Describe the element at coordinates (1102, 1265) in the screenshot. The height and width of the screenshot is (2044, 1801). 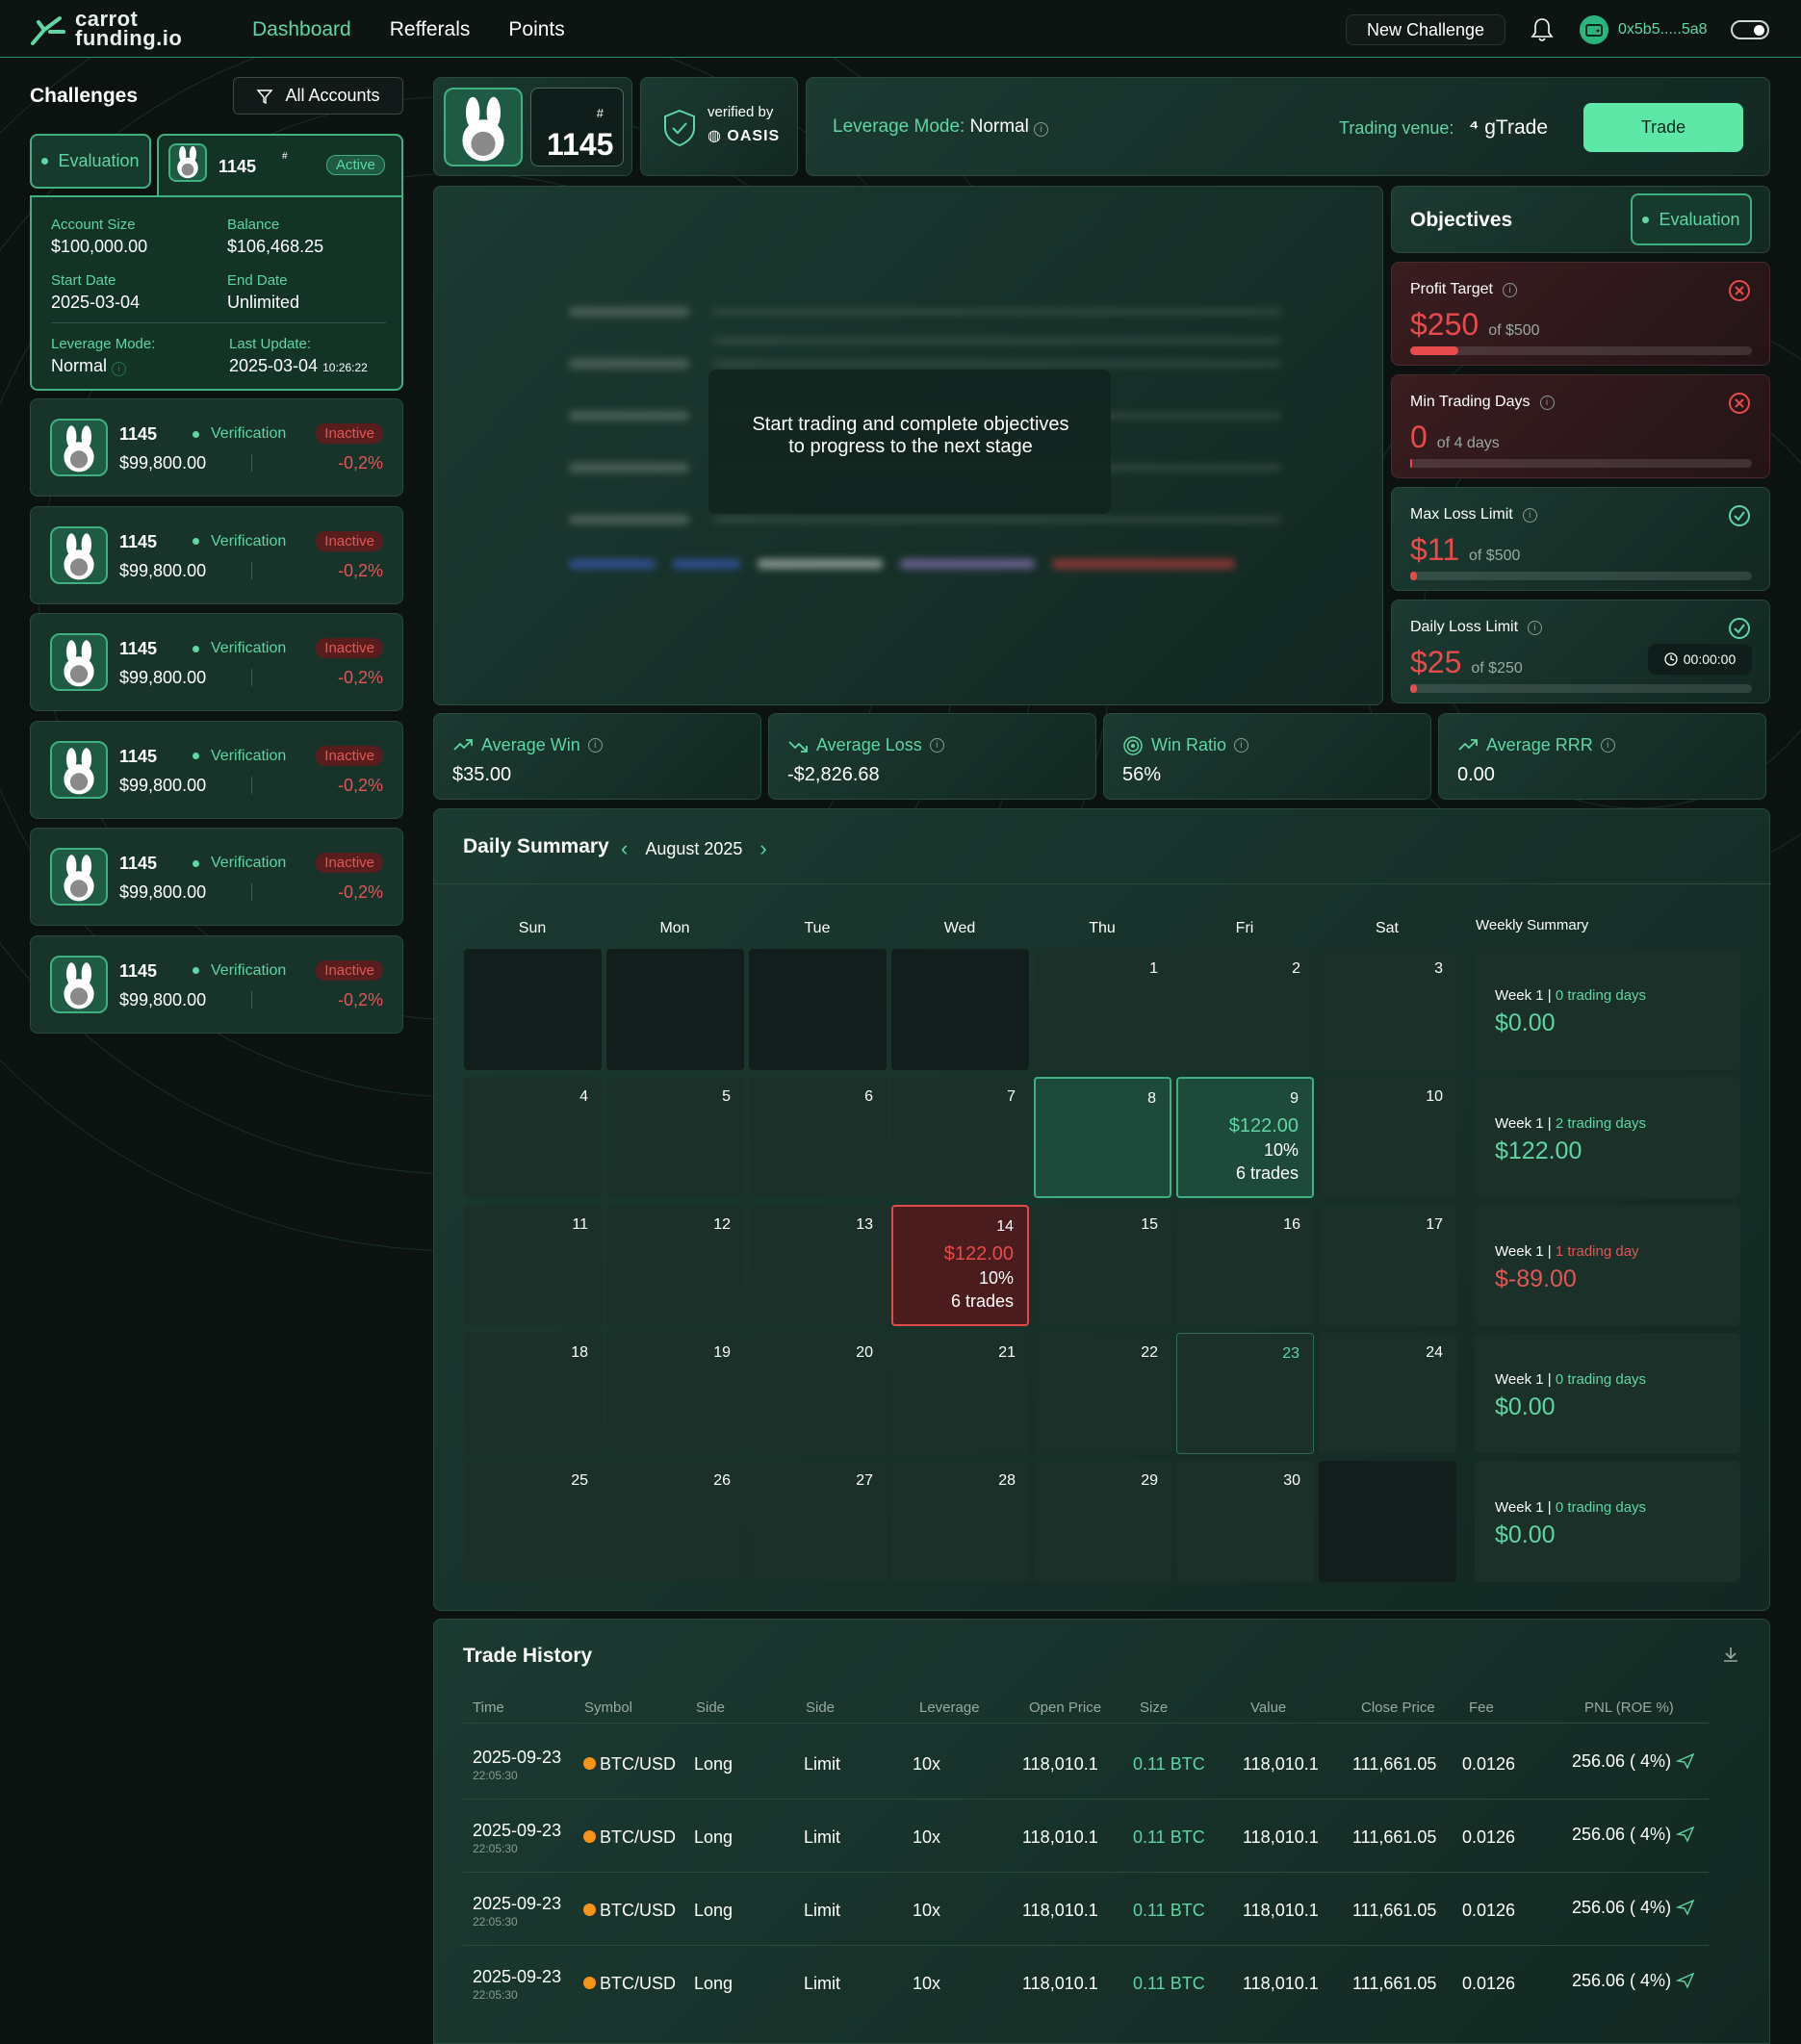
I see `calendar-day: 15` at that location.